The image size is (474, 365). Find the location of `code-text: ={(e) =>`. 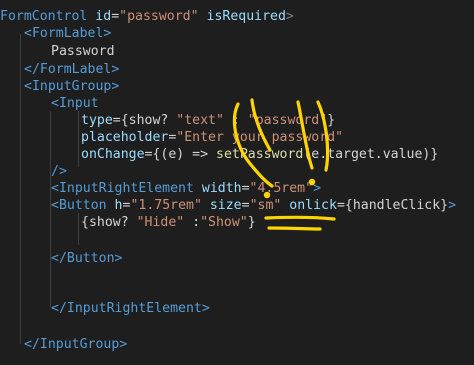

code-text: ={(e) => is located at coordinates (180, 154).